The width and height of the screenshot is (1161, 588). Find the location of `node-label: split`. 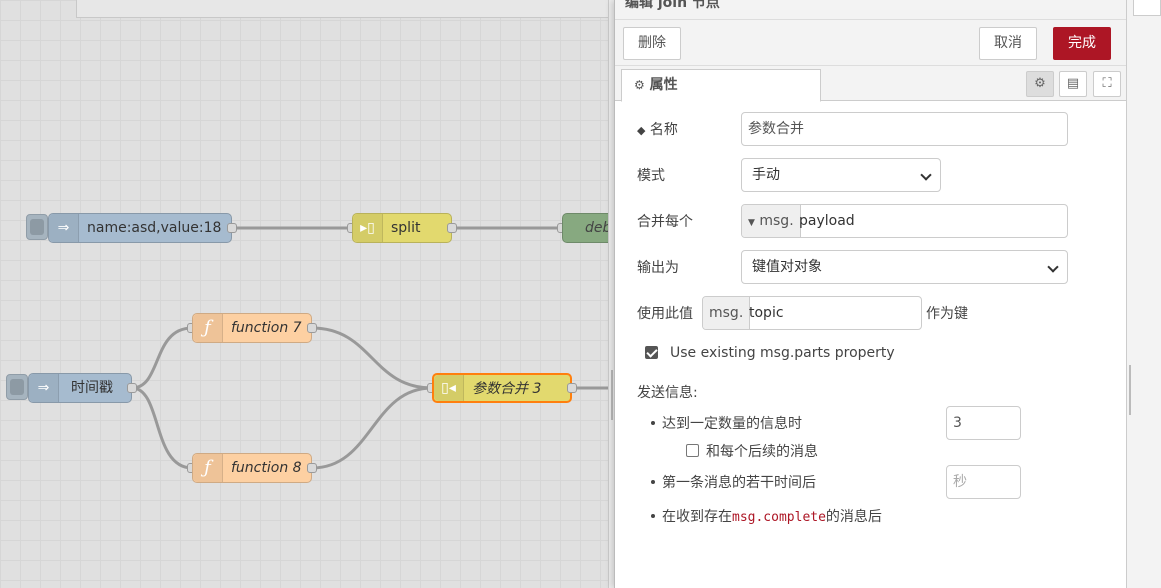

node-label: split is located at coordinates (406, 228).